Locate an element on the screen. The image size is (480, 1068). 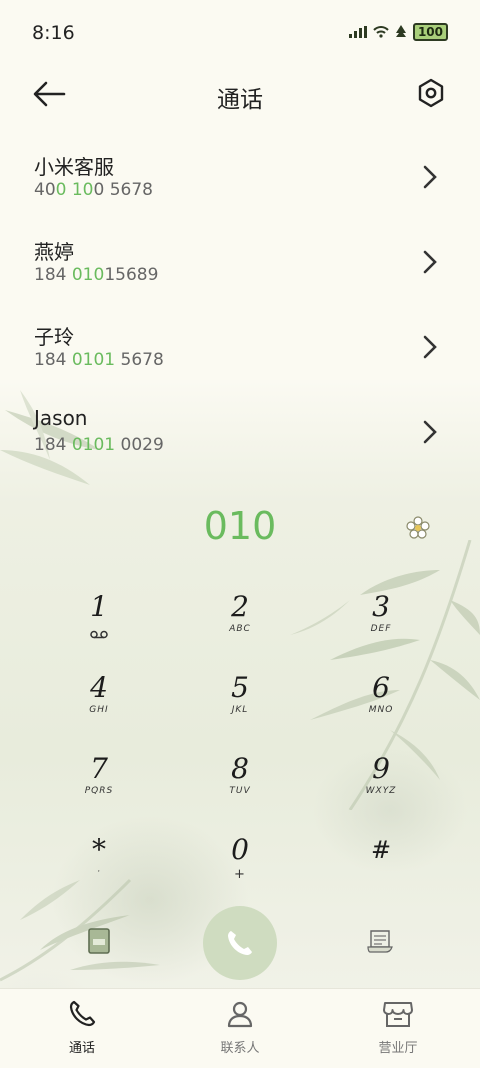
key-7: 7 PQRS is located at coordinates (99, 787).